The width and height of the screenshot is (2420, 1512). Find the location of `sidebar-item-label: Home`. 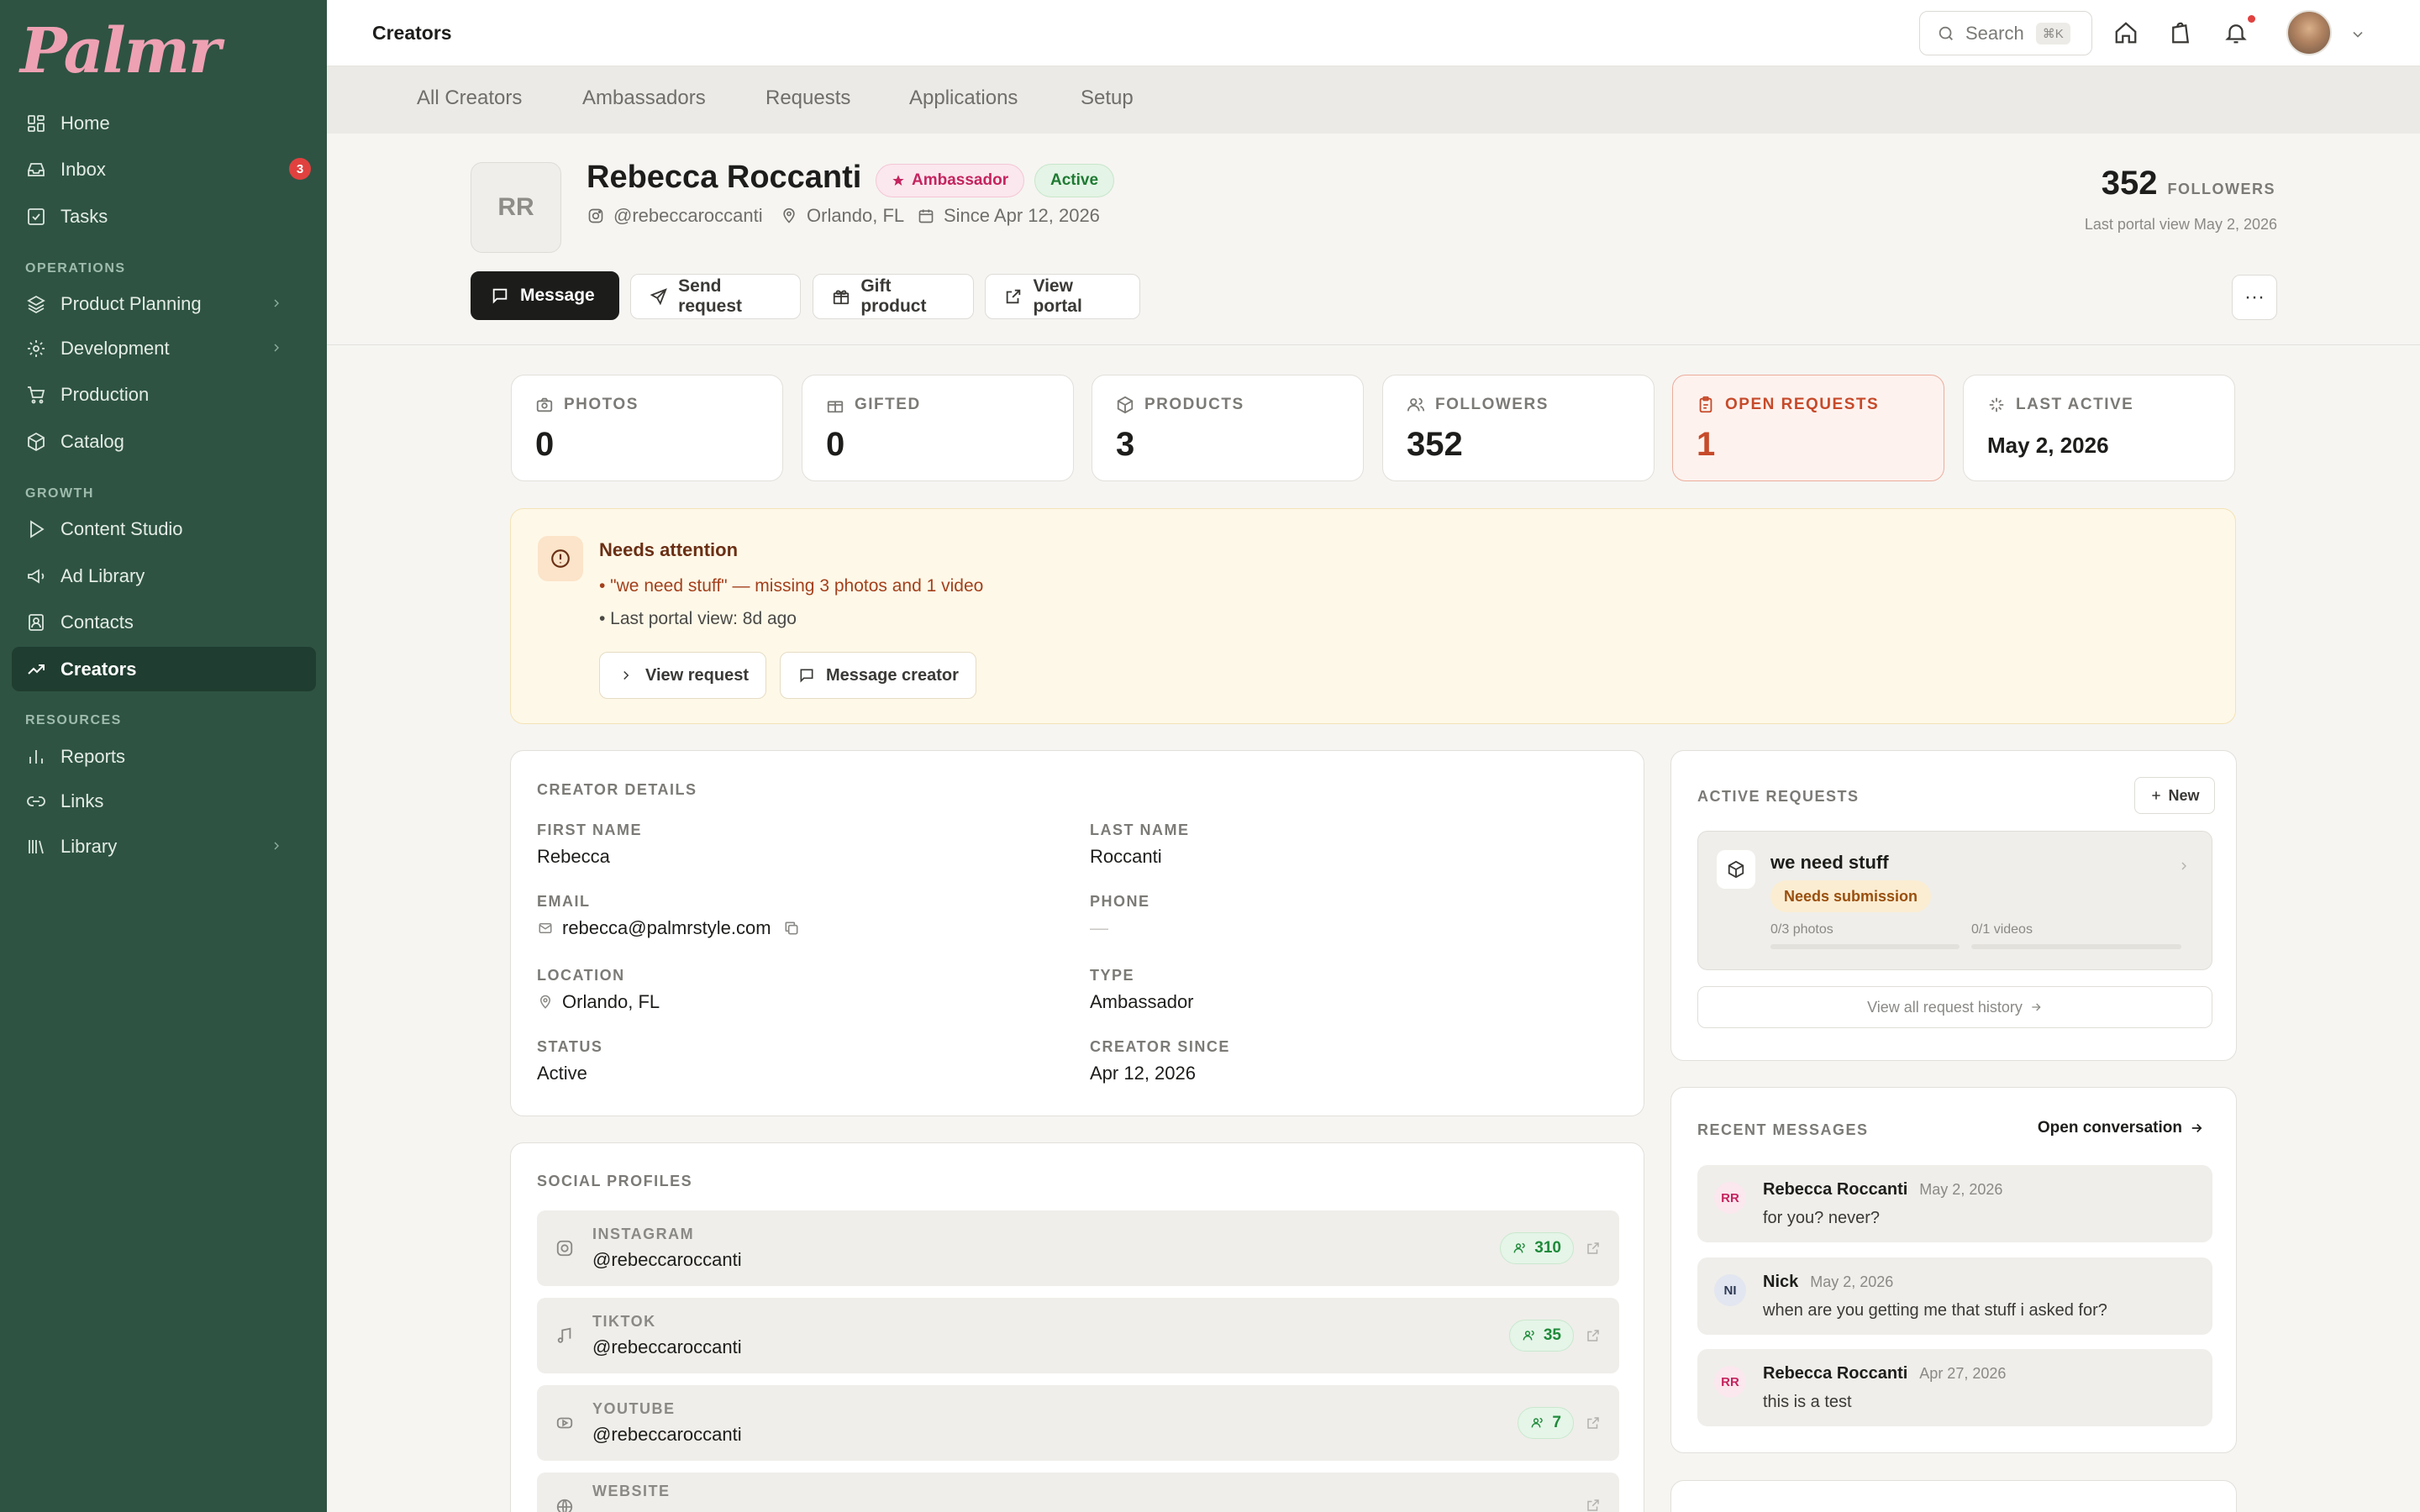

sidebar-item-label: Home is located at coordinates (85, 123).